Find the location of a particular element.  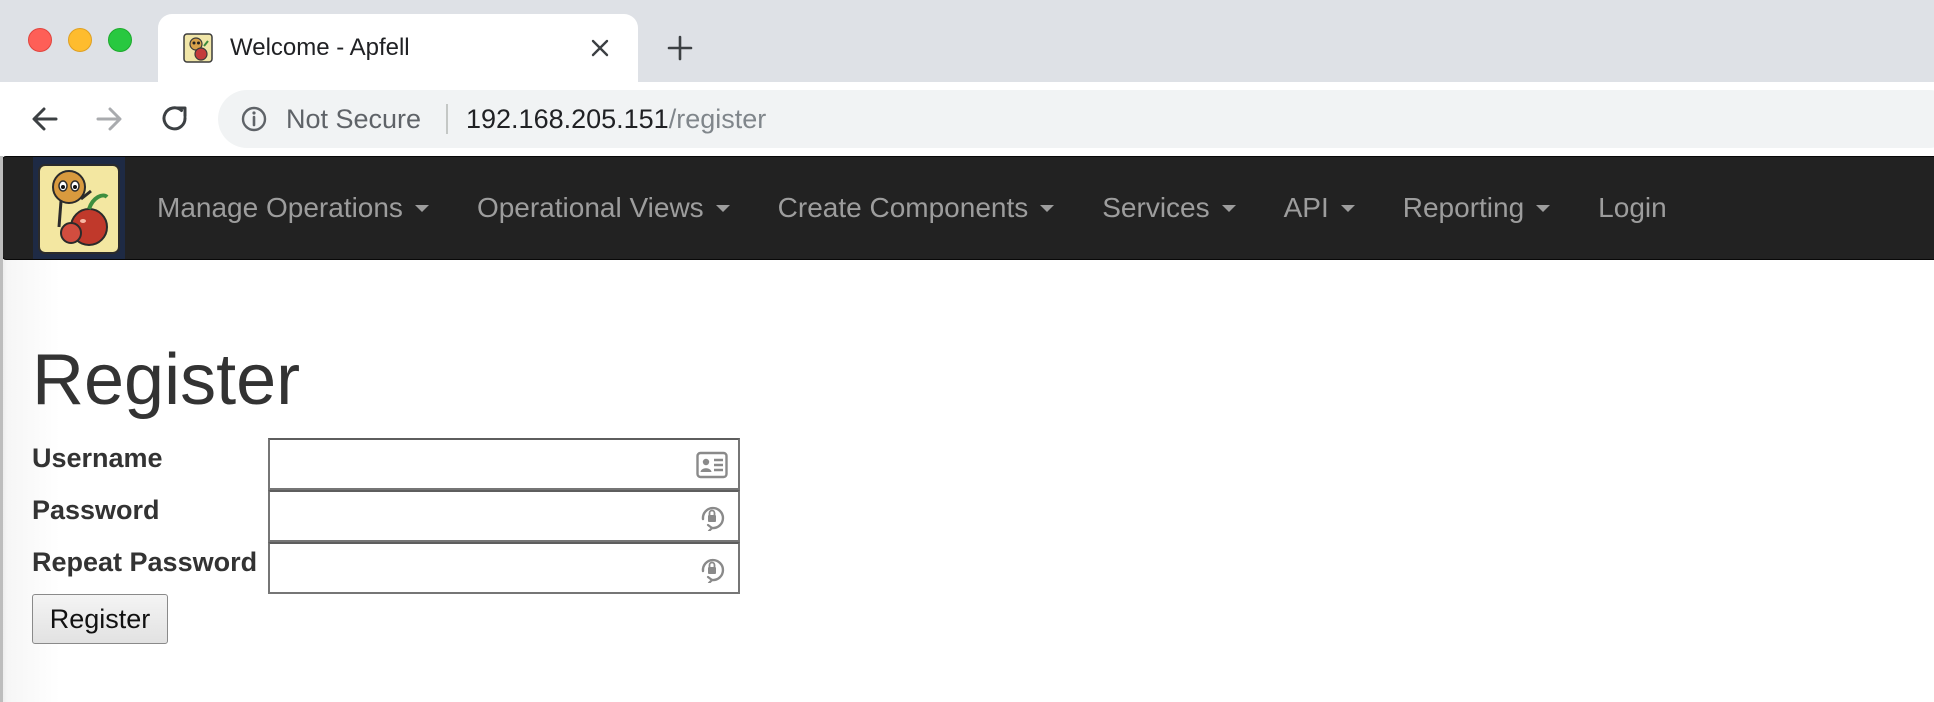

nav-create-components: Create Components is located at coordinates (916, 208).